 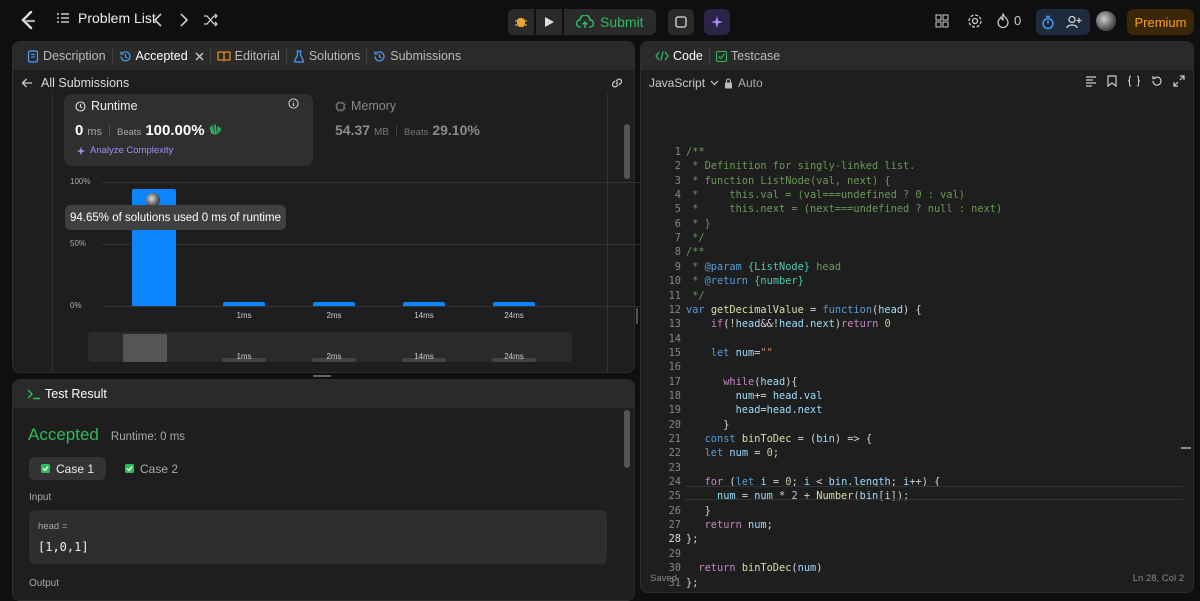 What do you see at coordinates (674, 338) in the screenshot?
I see `line-number: 14` at bounding box center [674, 338].